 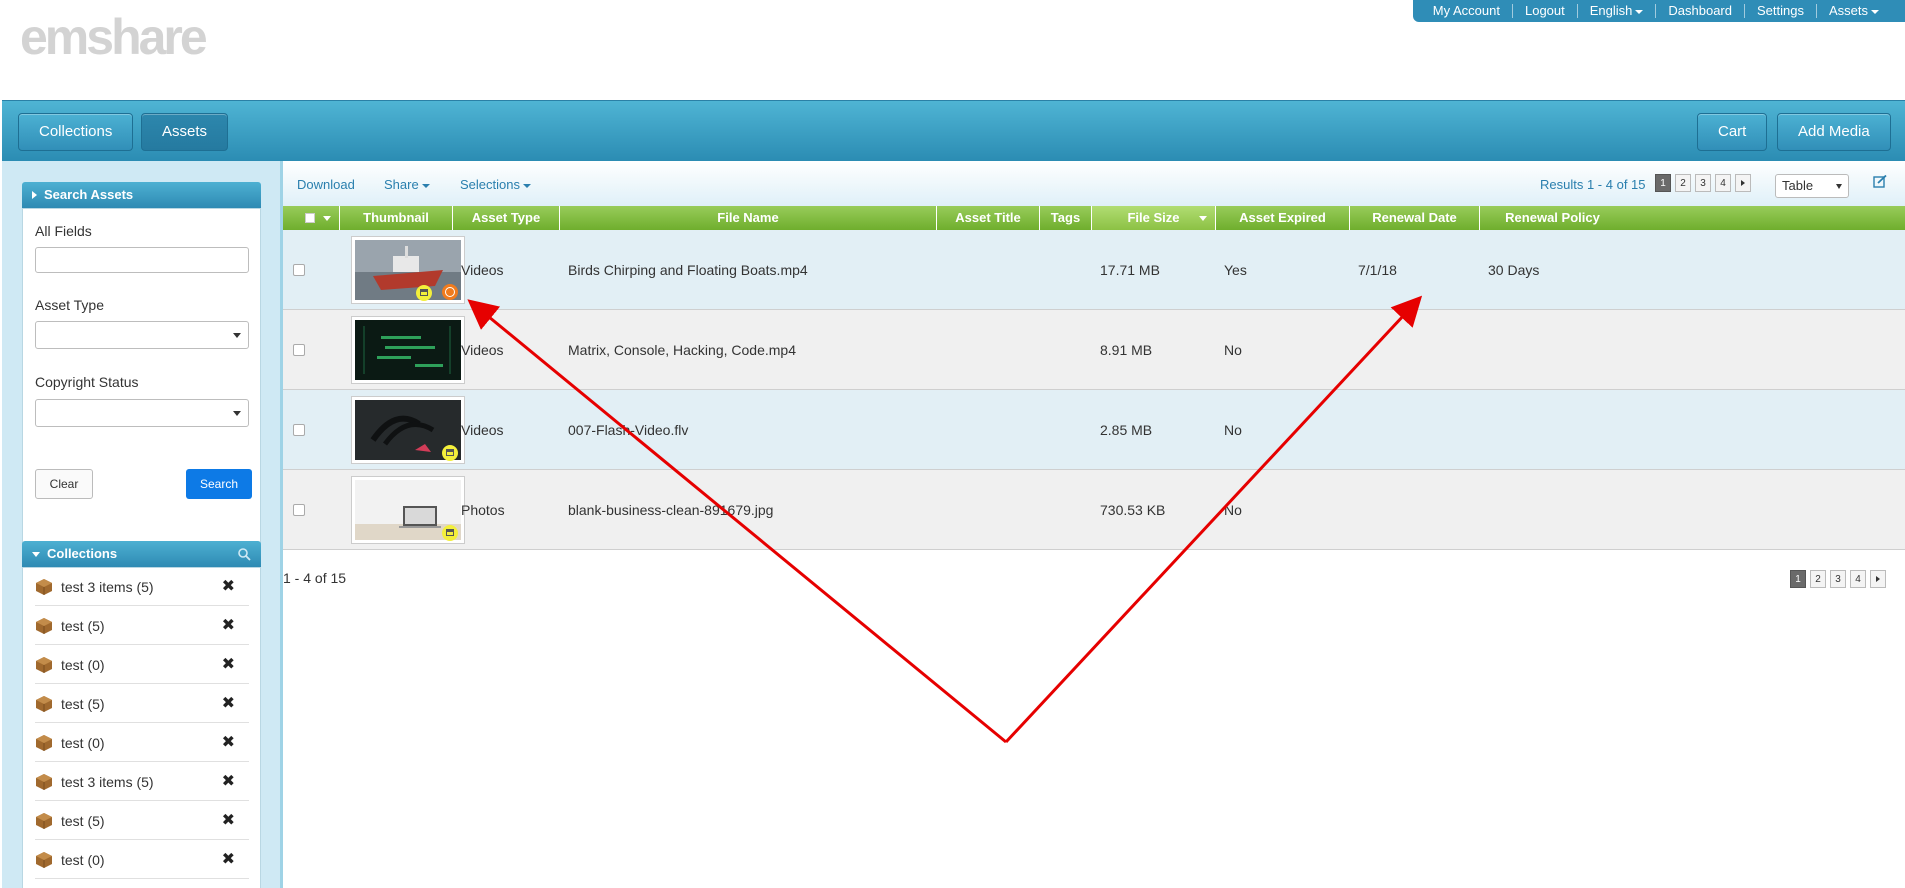 I want to click on collections-button: Collections, so click(x=76, y=132).